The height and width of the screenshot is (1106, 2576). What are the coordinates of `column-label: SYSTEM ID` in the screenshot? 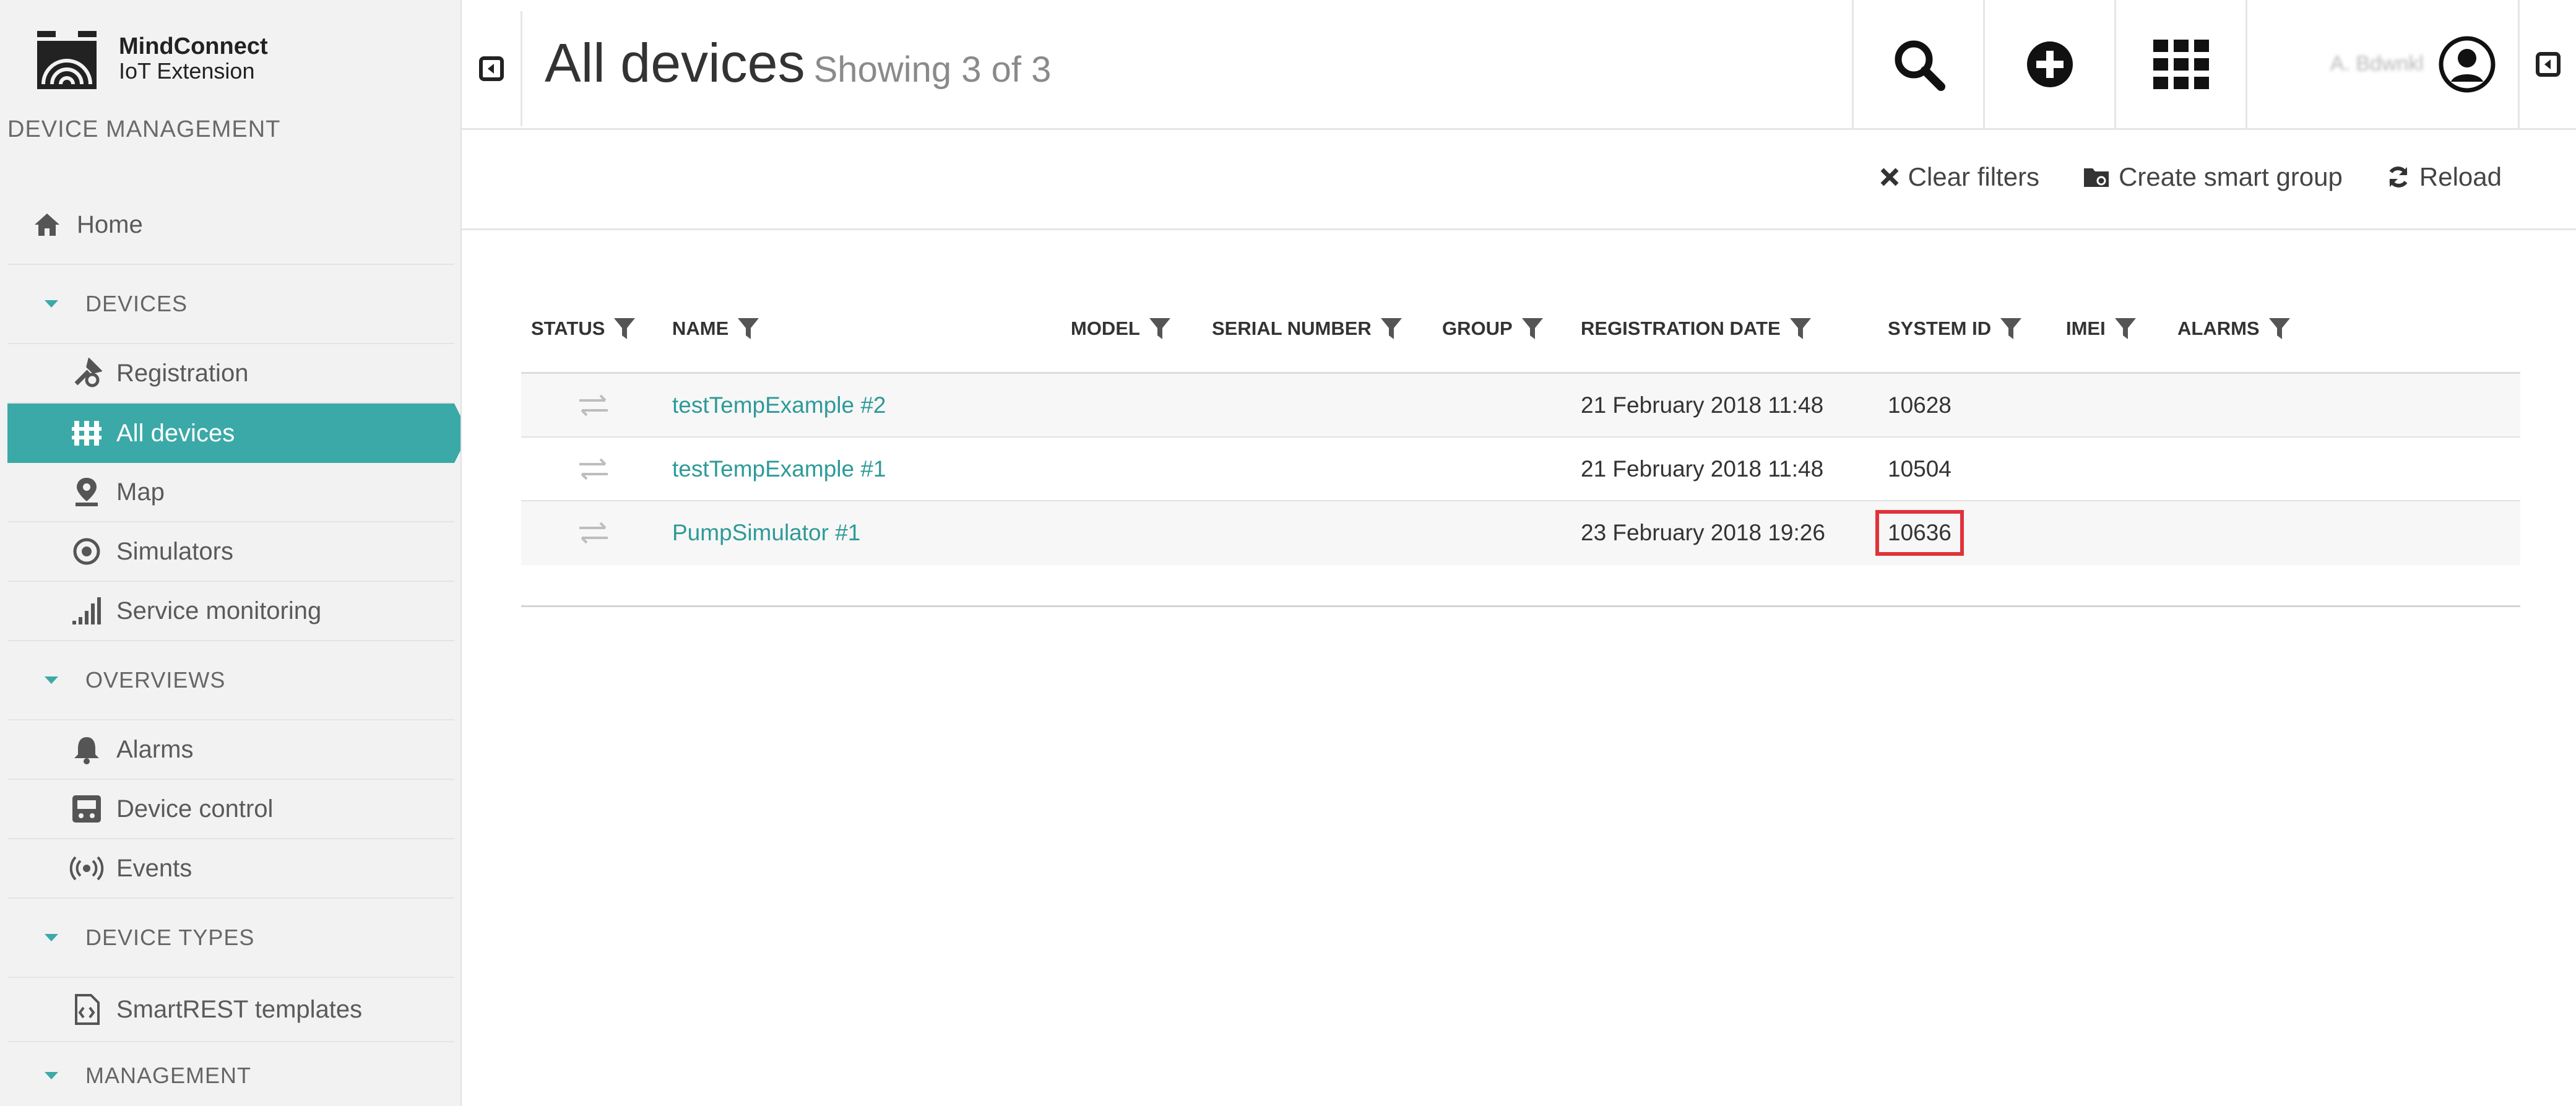 It's located at (1940, 328).